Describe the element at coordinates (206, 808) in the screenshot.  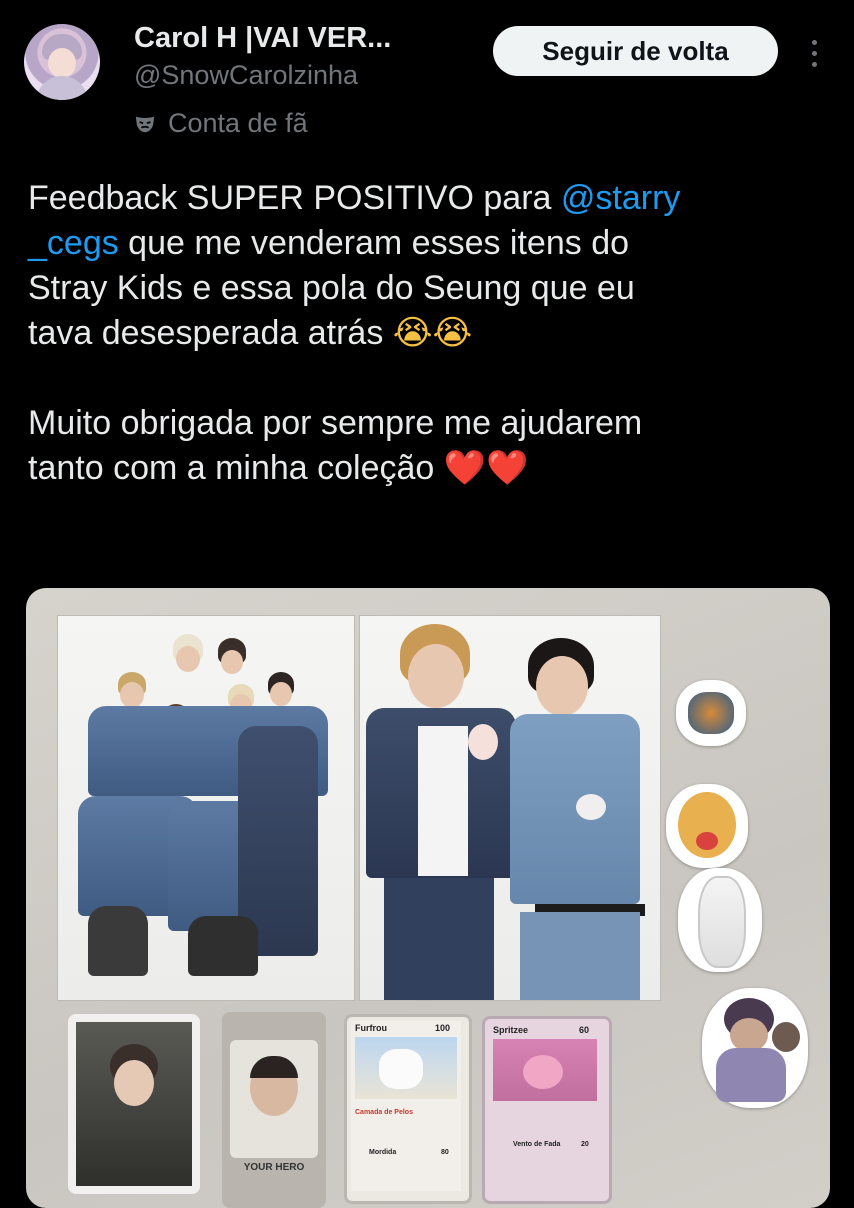
I see `group-poster` at that location.